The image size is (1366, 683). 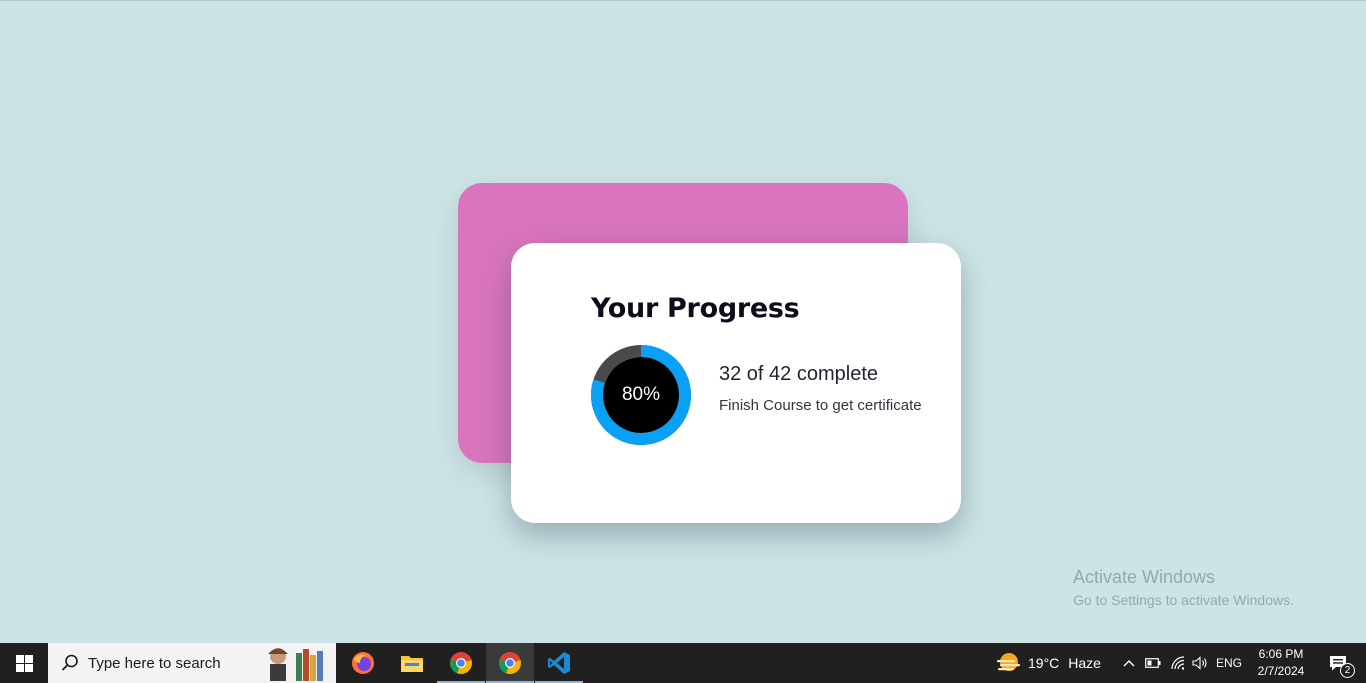 I want to click on battery-tray-button, so click(x=1153, y=663).